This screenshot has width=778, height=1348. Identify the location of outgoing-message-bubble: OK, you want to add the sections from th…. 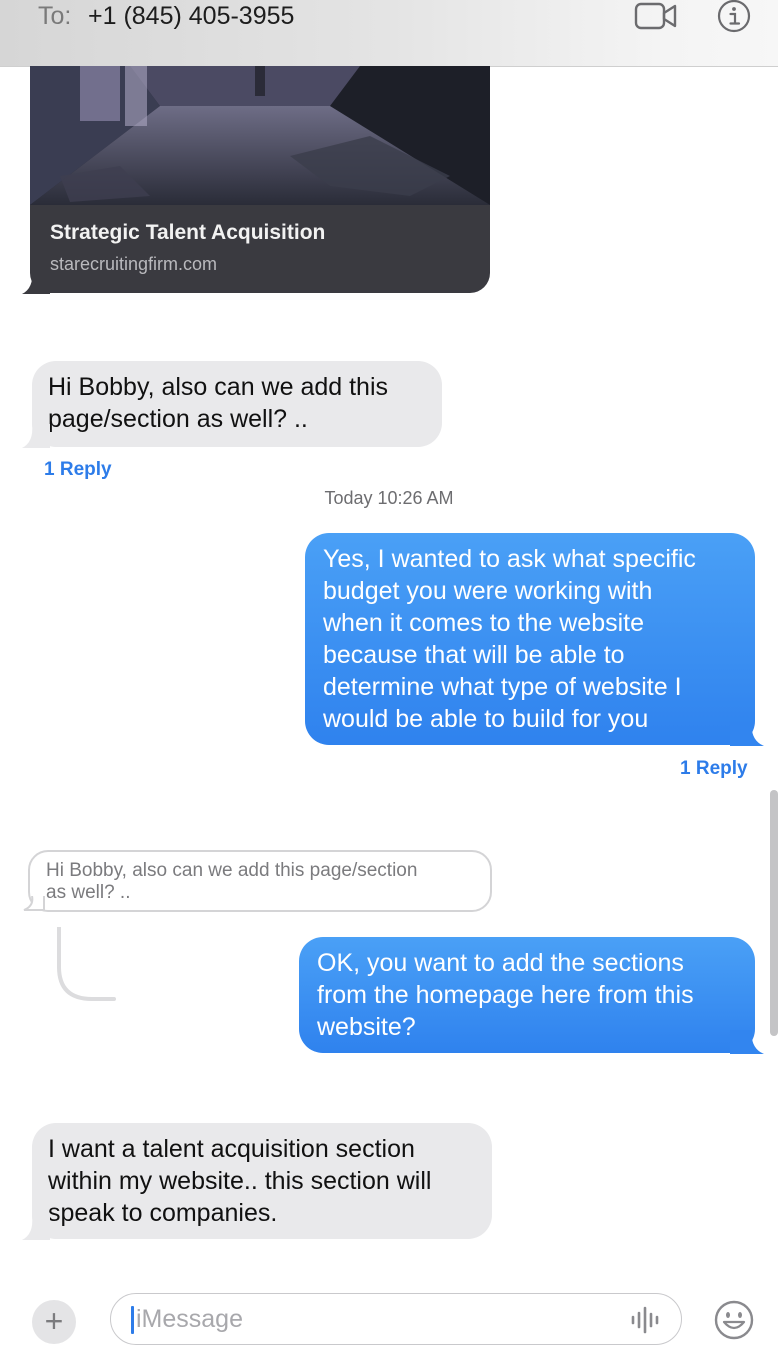
(527, 995).